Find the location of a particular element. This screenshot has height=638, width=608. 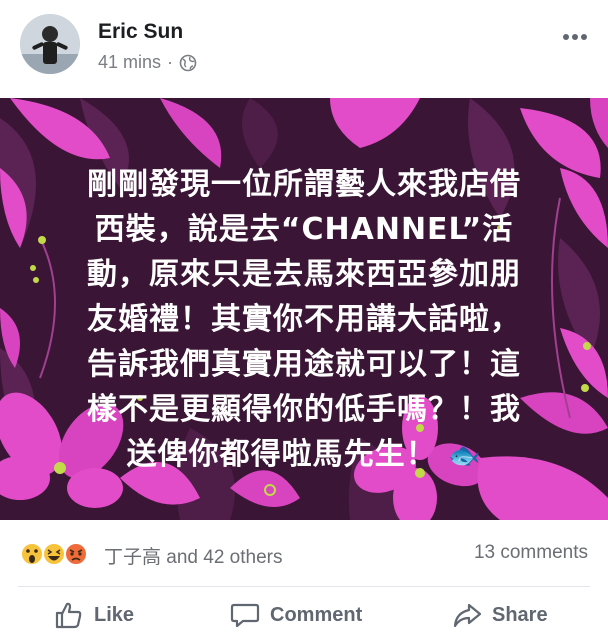

like-label: Like is located at coordinates (114, 614).